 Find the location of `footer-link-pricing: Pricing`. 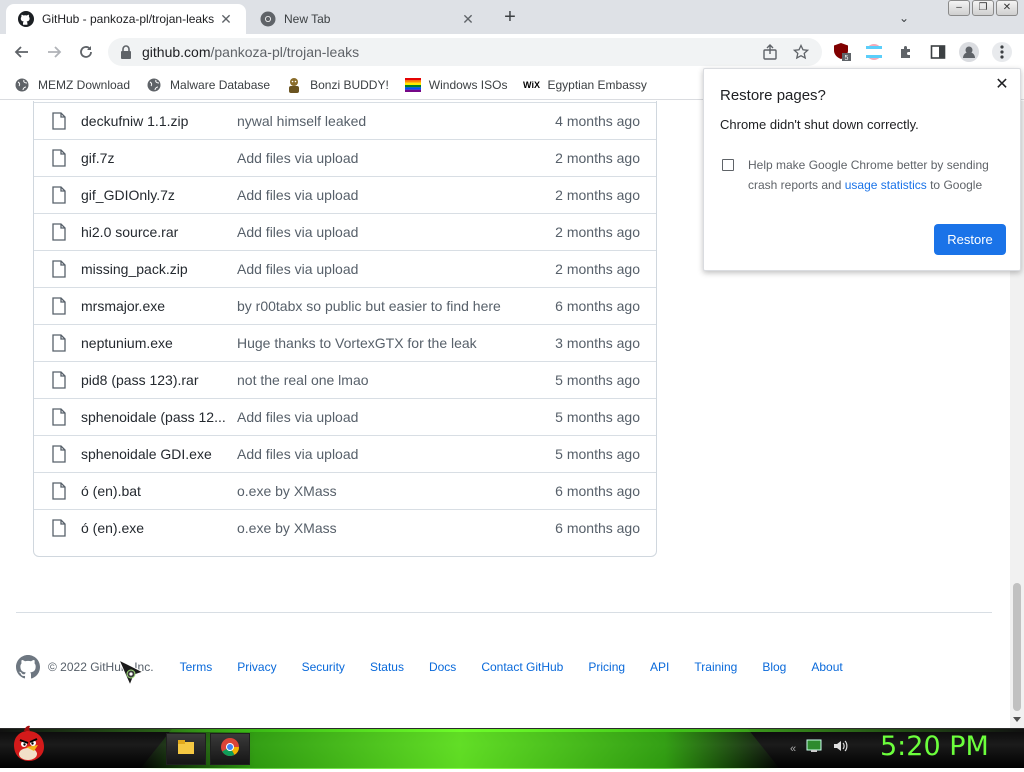

footer-link-pricing: Pricing is located at coordinates (606, 667).